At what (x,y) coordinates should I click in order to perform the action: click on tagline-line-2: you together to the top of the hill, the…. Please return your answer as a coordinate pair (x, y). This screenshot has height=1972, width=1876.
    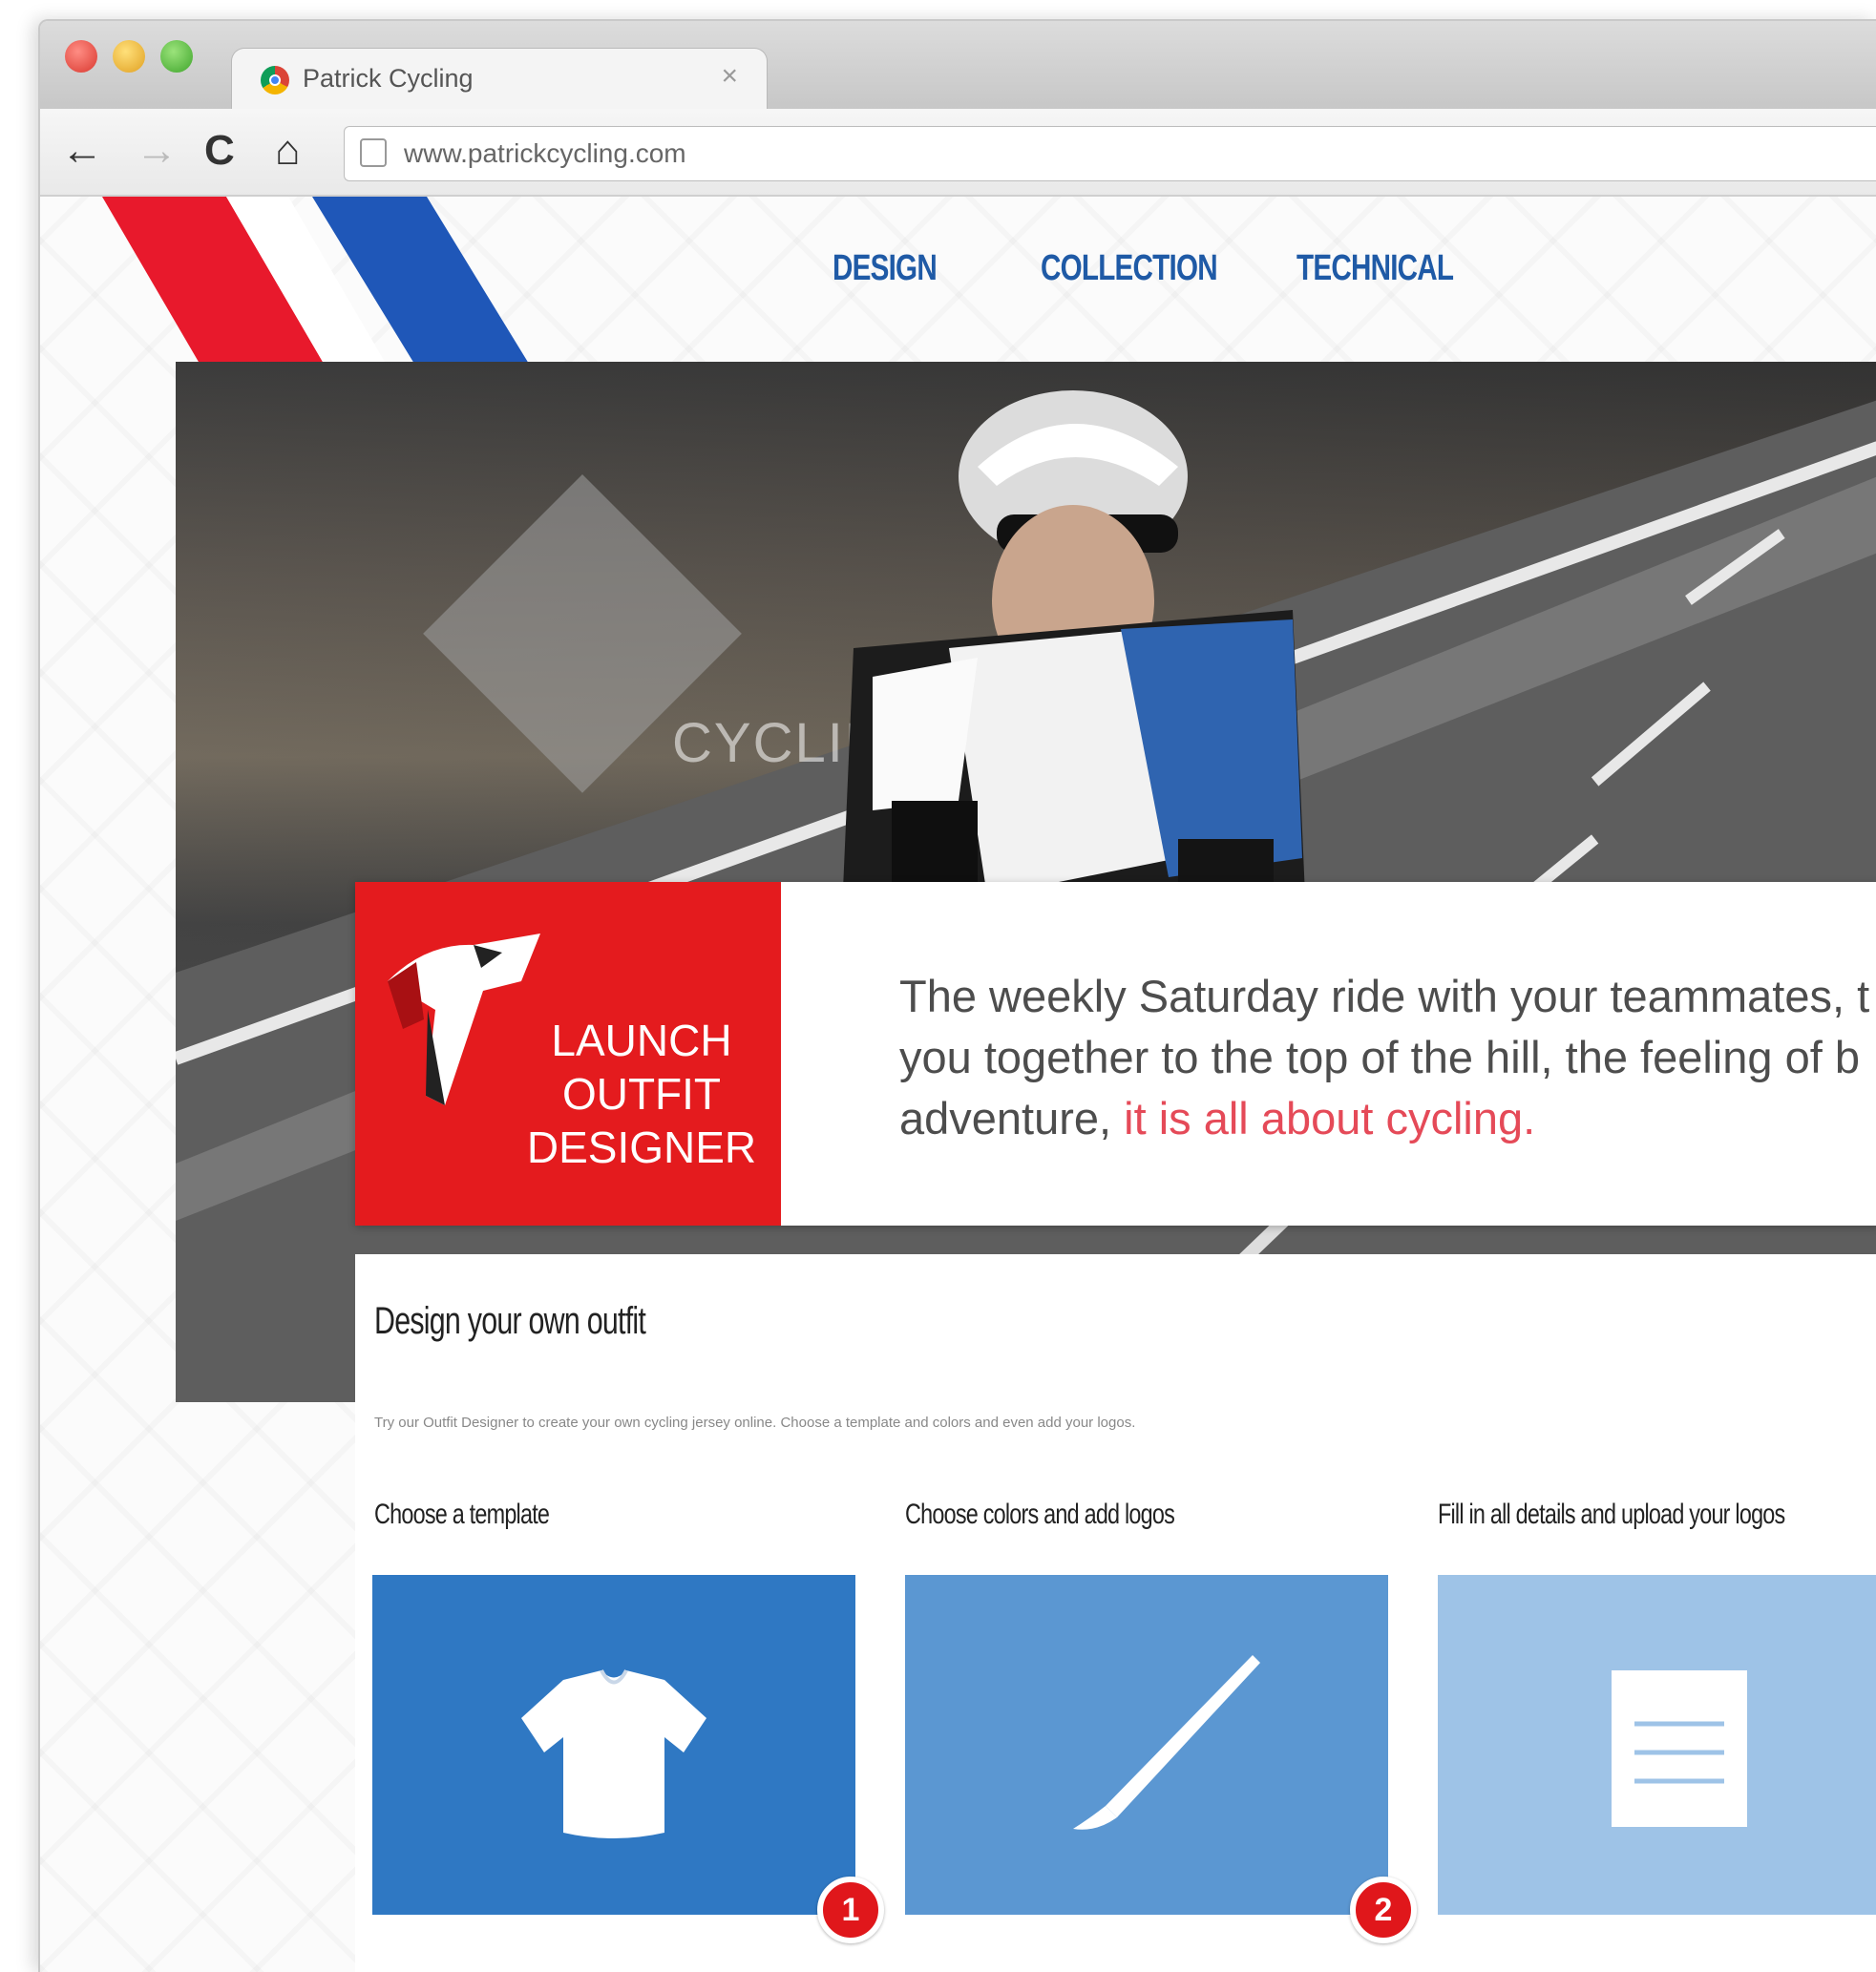
    Looking at the image, I should click on (1379, 1057).